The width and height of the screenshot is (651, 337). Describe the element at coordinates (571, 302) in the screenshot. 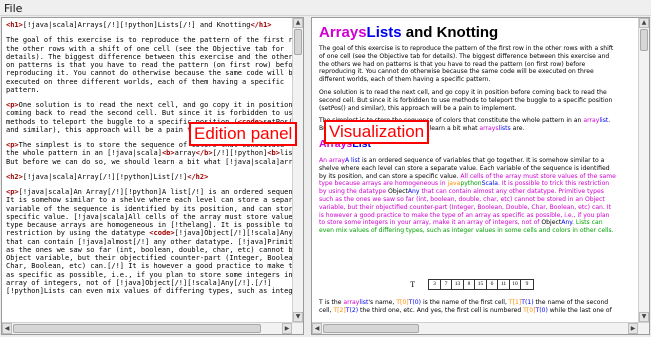

I see `text-run: the name of the second` at that location.